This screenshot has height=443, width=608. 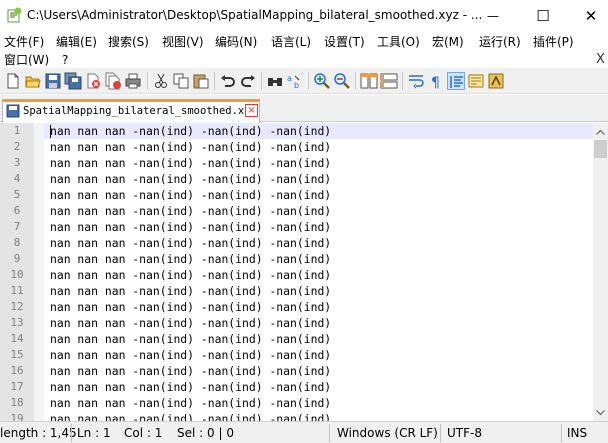 I want to click on new-file-icon, so click(x=13, y=81).